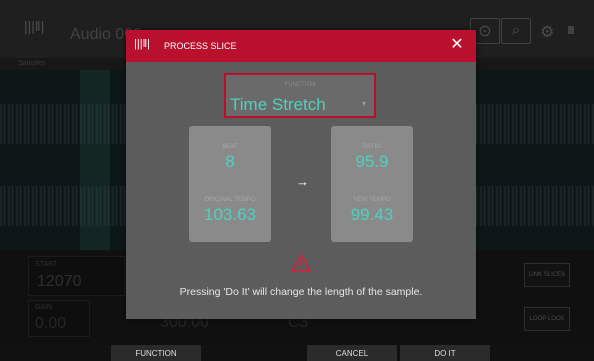 The width and height of the screenshot is (594, 361). What do you see at coordinates (457, 45) in the screenshot?
I see `close-icon: ✕` at bounding box center [457, 45].